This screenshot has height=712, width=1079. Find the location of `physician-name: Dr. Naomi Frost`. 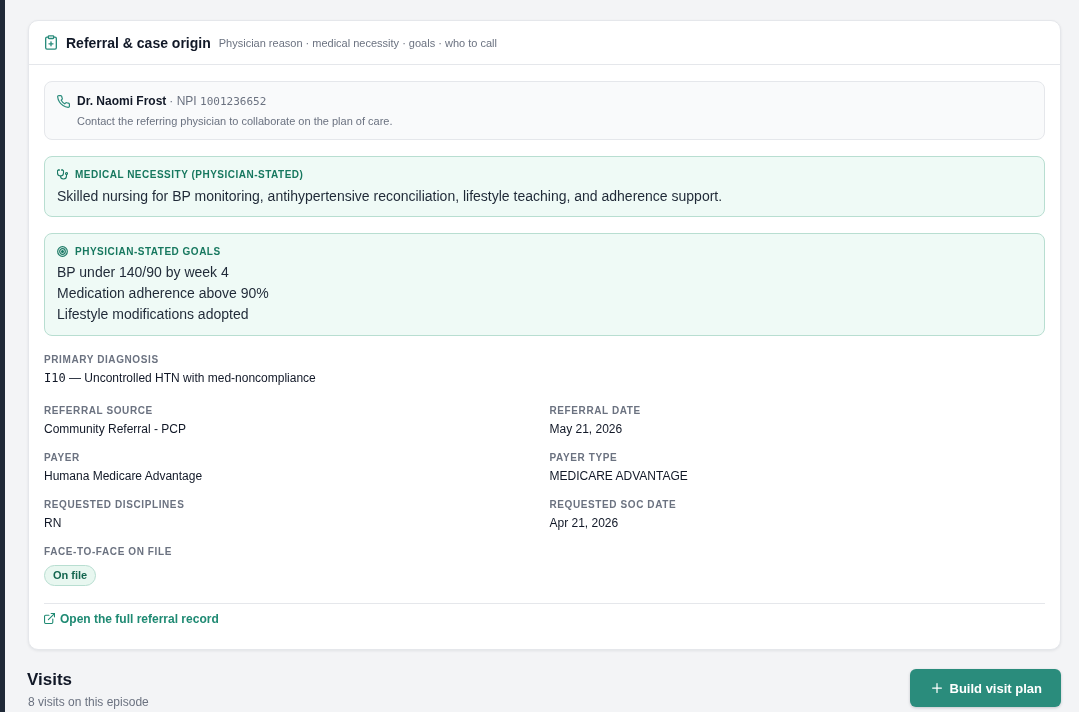

physician-name: Dr. Naomi Frost is located at coordinates (122, 101).